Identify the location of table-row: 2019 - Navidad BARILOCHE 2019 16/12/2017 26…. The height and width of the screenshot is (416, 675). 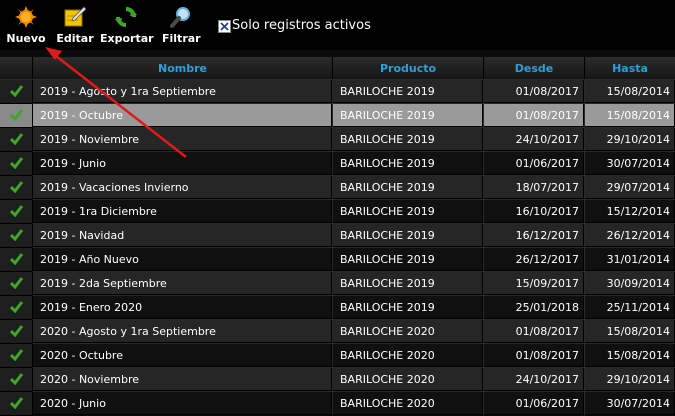
(337, 236).